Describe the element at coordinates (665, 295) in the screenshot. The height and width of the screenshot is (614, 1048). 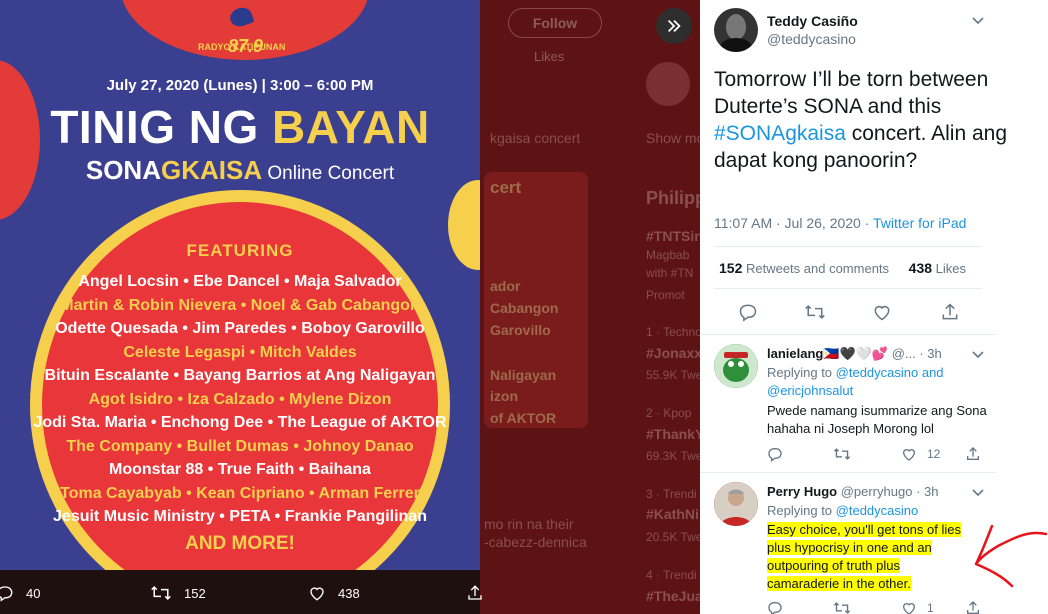
I see `background-trend-meta: Promot` at that location.